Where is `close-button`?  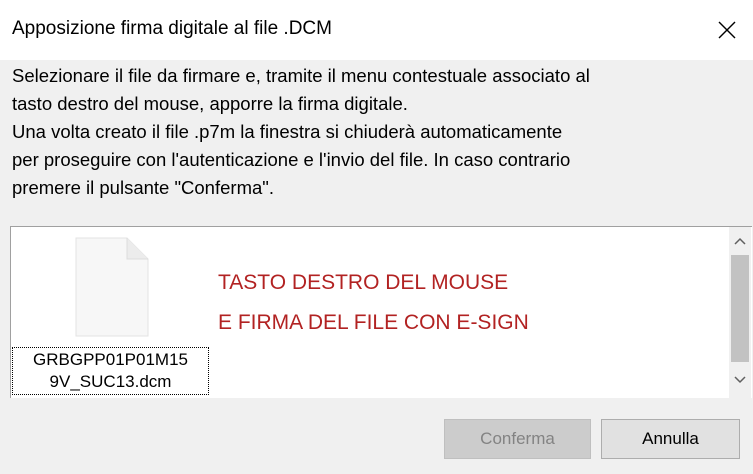
close-button is located at coordinates (727, 30).